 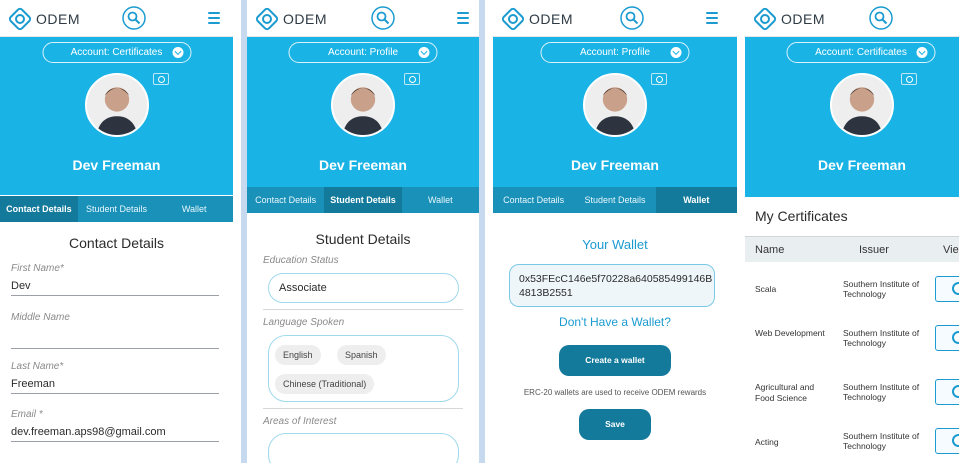 I want to click on save-button: Save, so click(x=615, y=424).